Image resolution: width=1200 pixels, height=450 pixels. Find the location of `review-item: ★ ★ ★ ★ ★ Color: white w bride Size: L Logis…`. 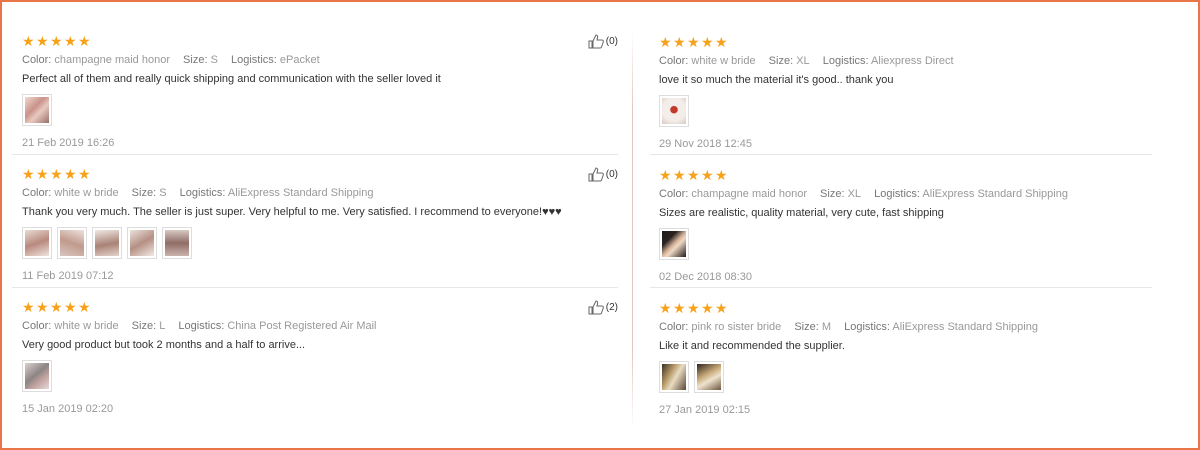

review-item: ★ ★ ★ ★ ★ Color: white w bride Size: L Logis… is located at coordinates (315, 354).